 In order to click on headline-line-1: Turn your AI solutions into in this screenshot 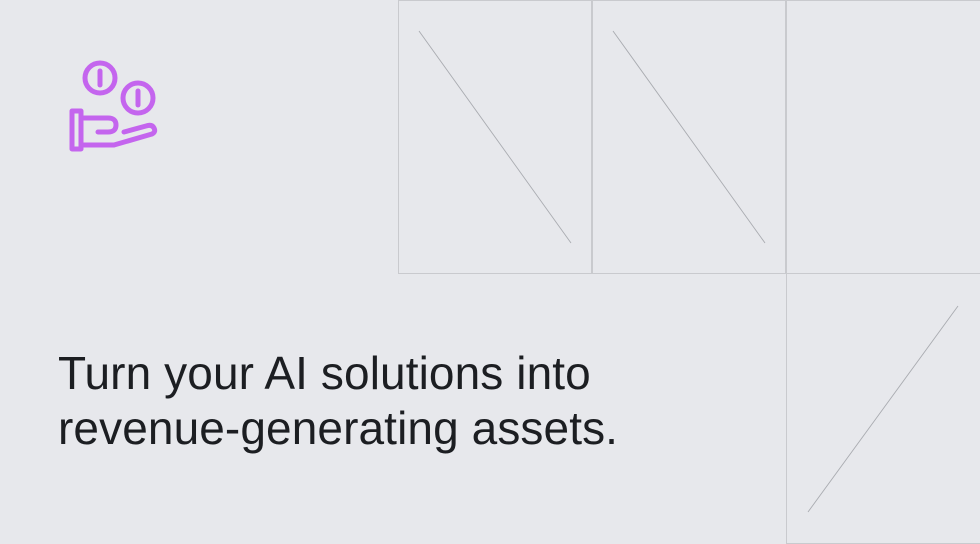, I will do `click(324, 373)`.